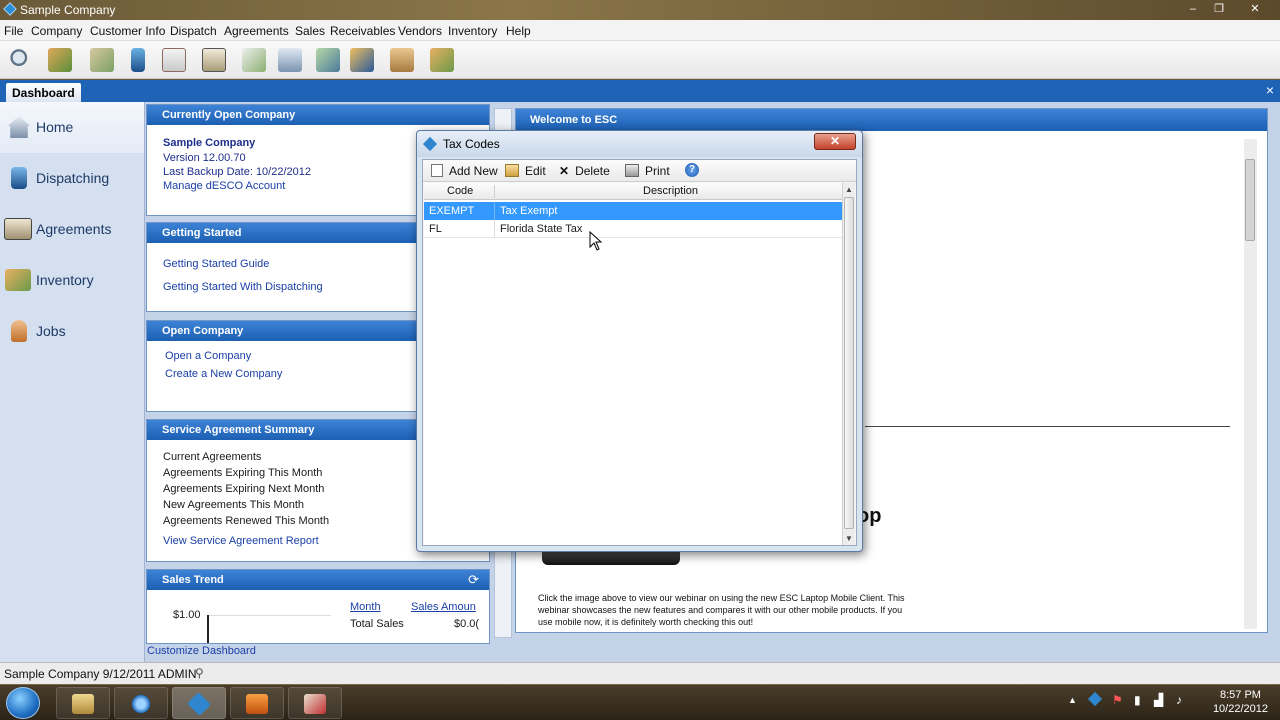 This screenshot has width=1280, height=720. I want to click on welcome-scrollbar, so click(1250, 384).